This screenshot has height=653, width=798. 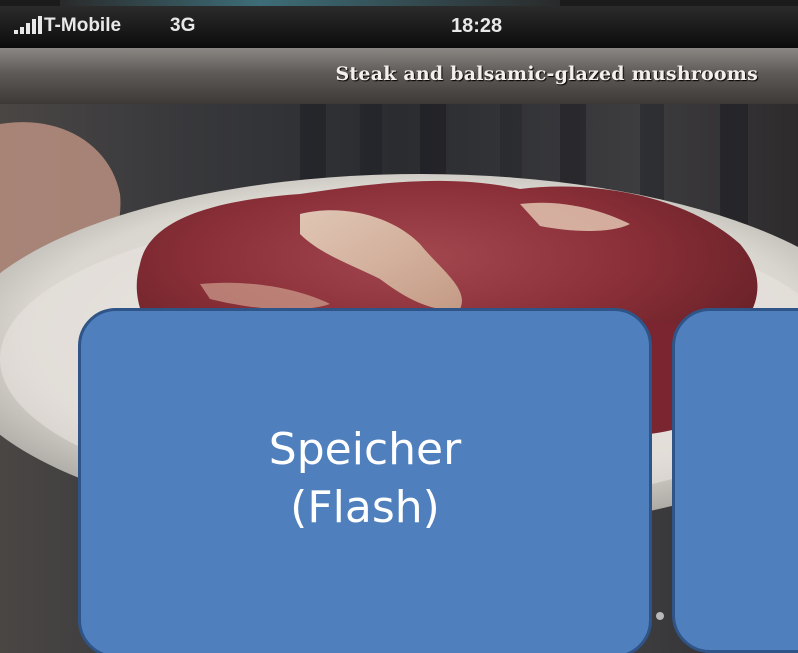 I want to click on page-indicator-dot, so click(x=660, y=616).